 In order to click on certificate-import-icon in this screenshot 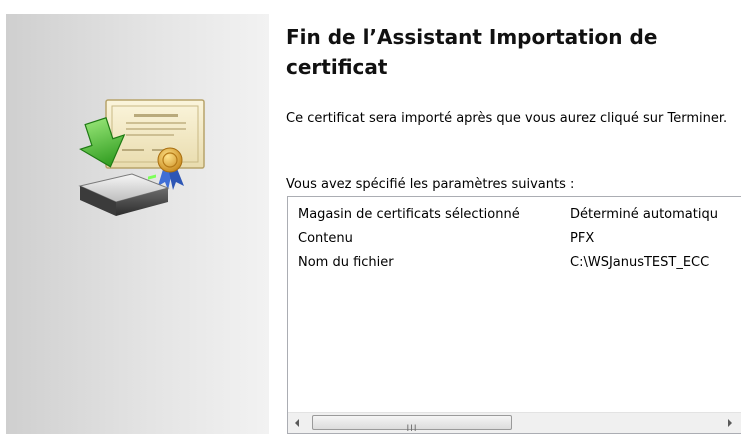, I will do `click(141, 157)`.